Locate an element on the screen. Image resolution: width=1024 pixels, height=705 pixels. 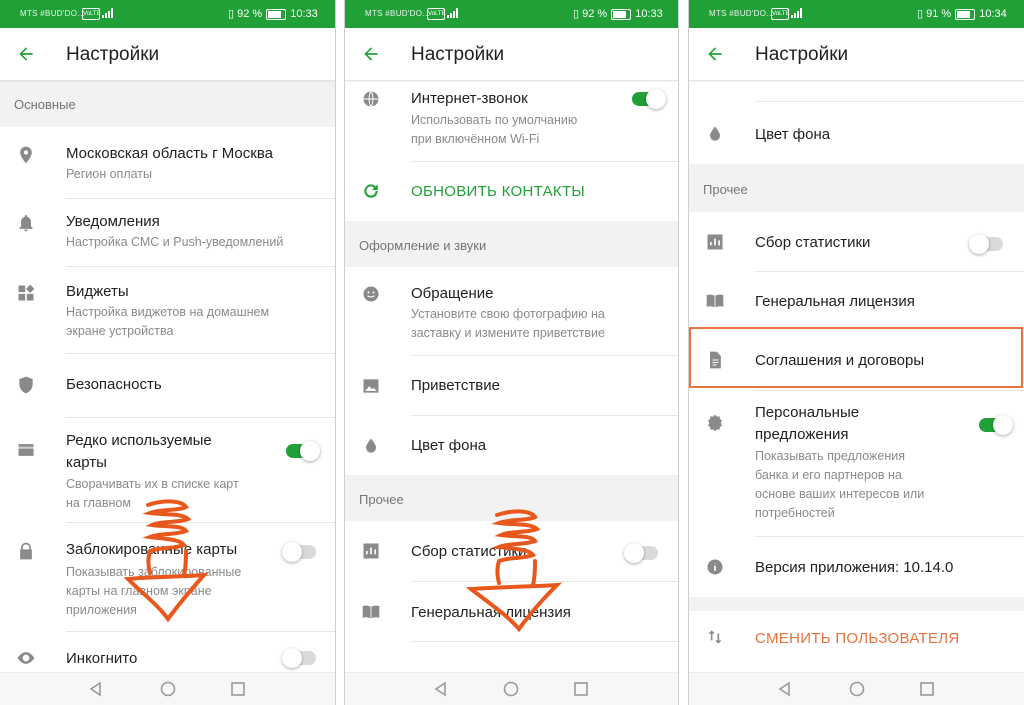
item-subtitle: Регион оплаты is located at coordinates (109, 174).